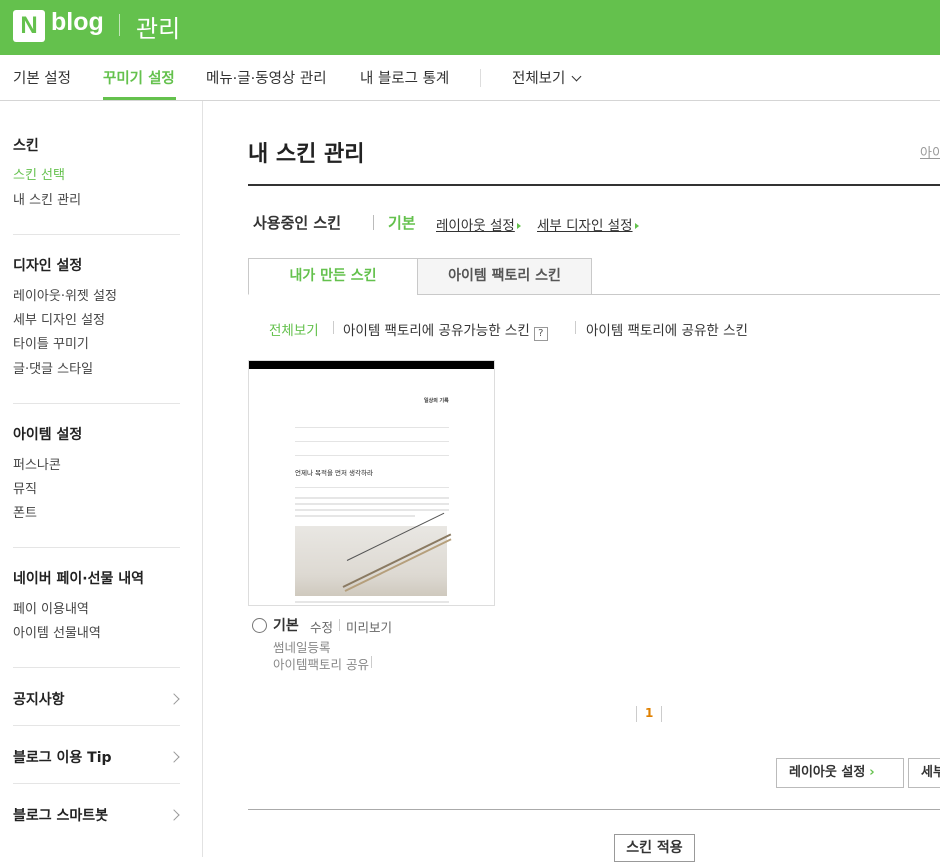 The height and width of the screenshot is (862, 940). I want to click on help-icon: ?, so click(540, 334).